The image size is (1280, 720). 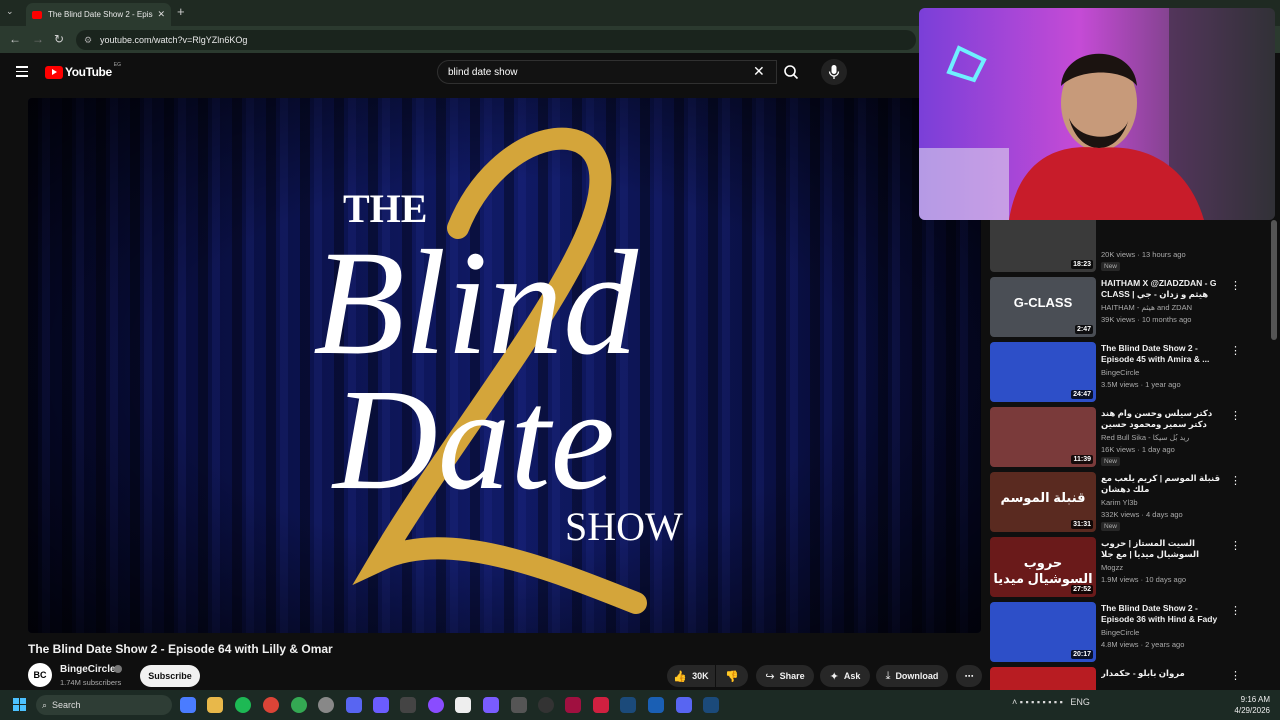 I want to click on share-button: ↪ Share, so click(x=785, y=676).